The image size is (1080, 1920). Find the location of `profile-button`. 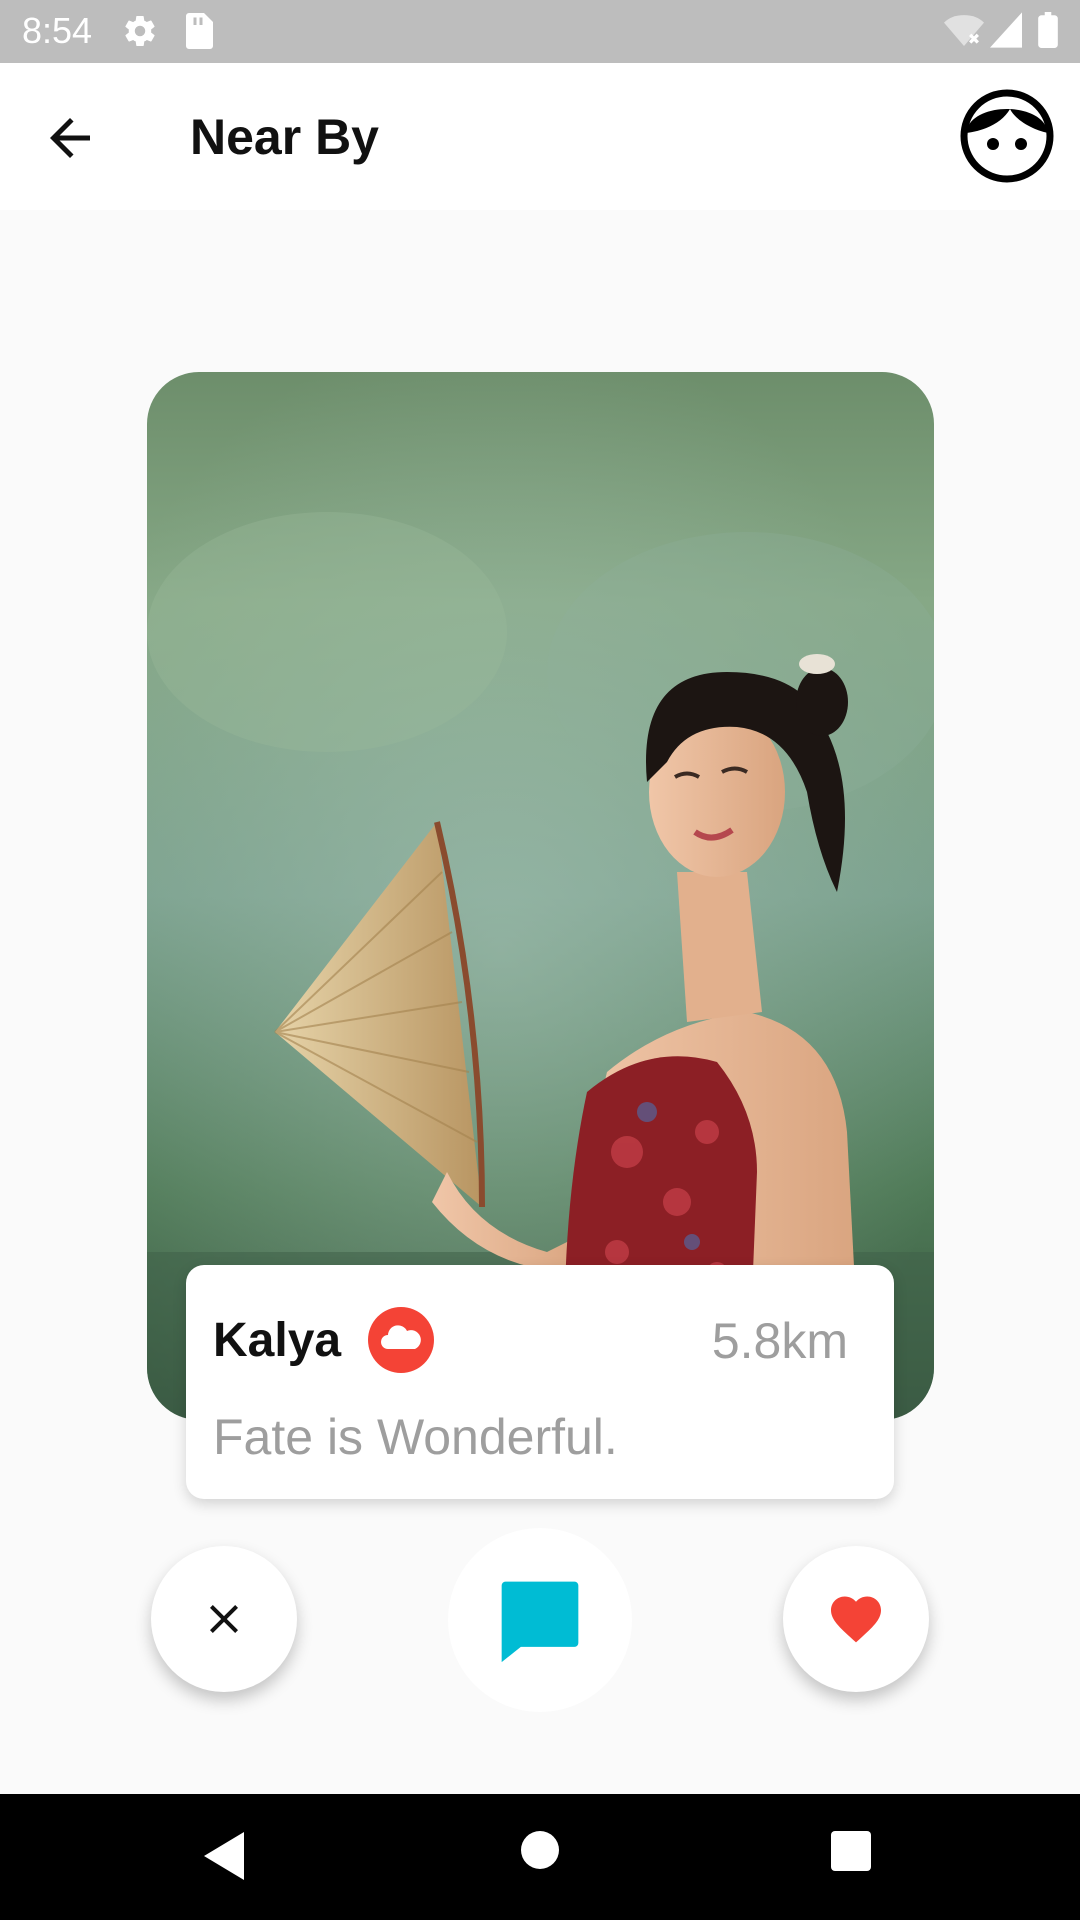

profile-button is located at coordinates (1007, 136).